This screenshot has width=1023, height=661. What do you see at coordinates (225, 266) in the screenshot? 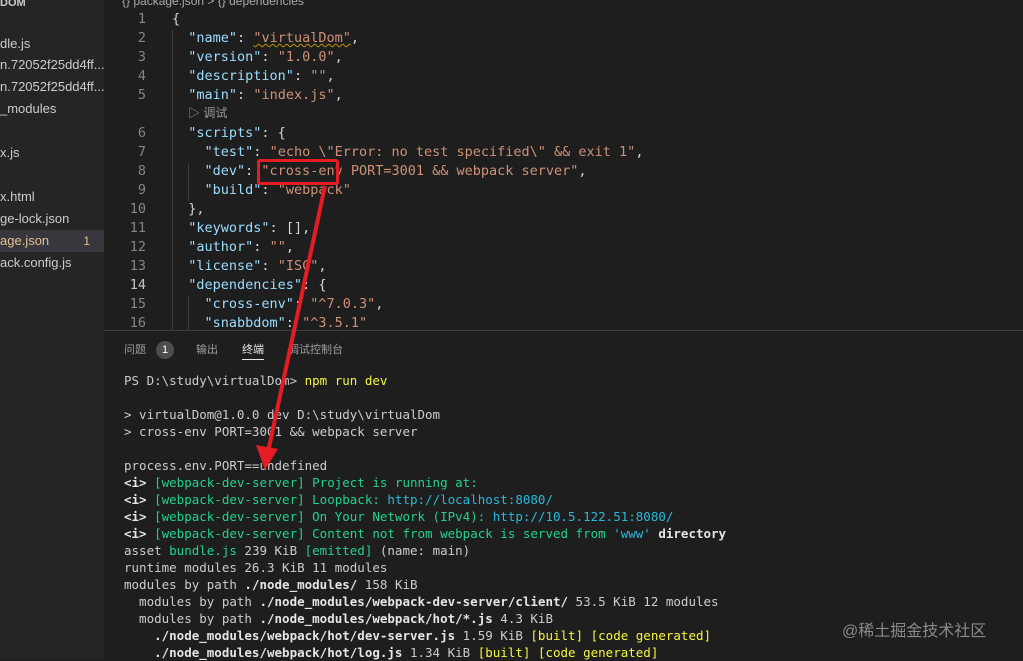
I see `json-key: "license"` at bounding box center [225, 266].